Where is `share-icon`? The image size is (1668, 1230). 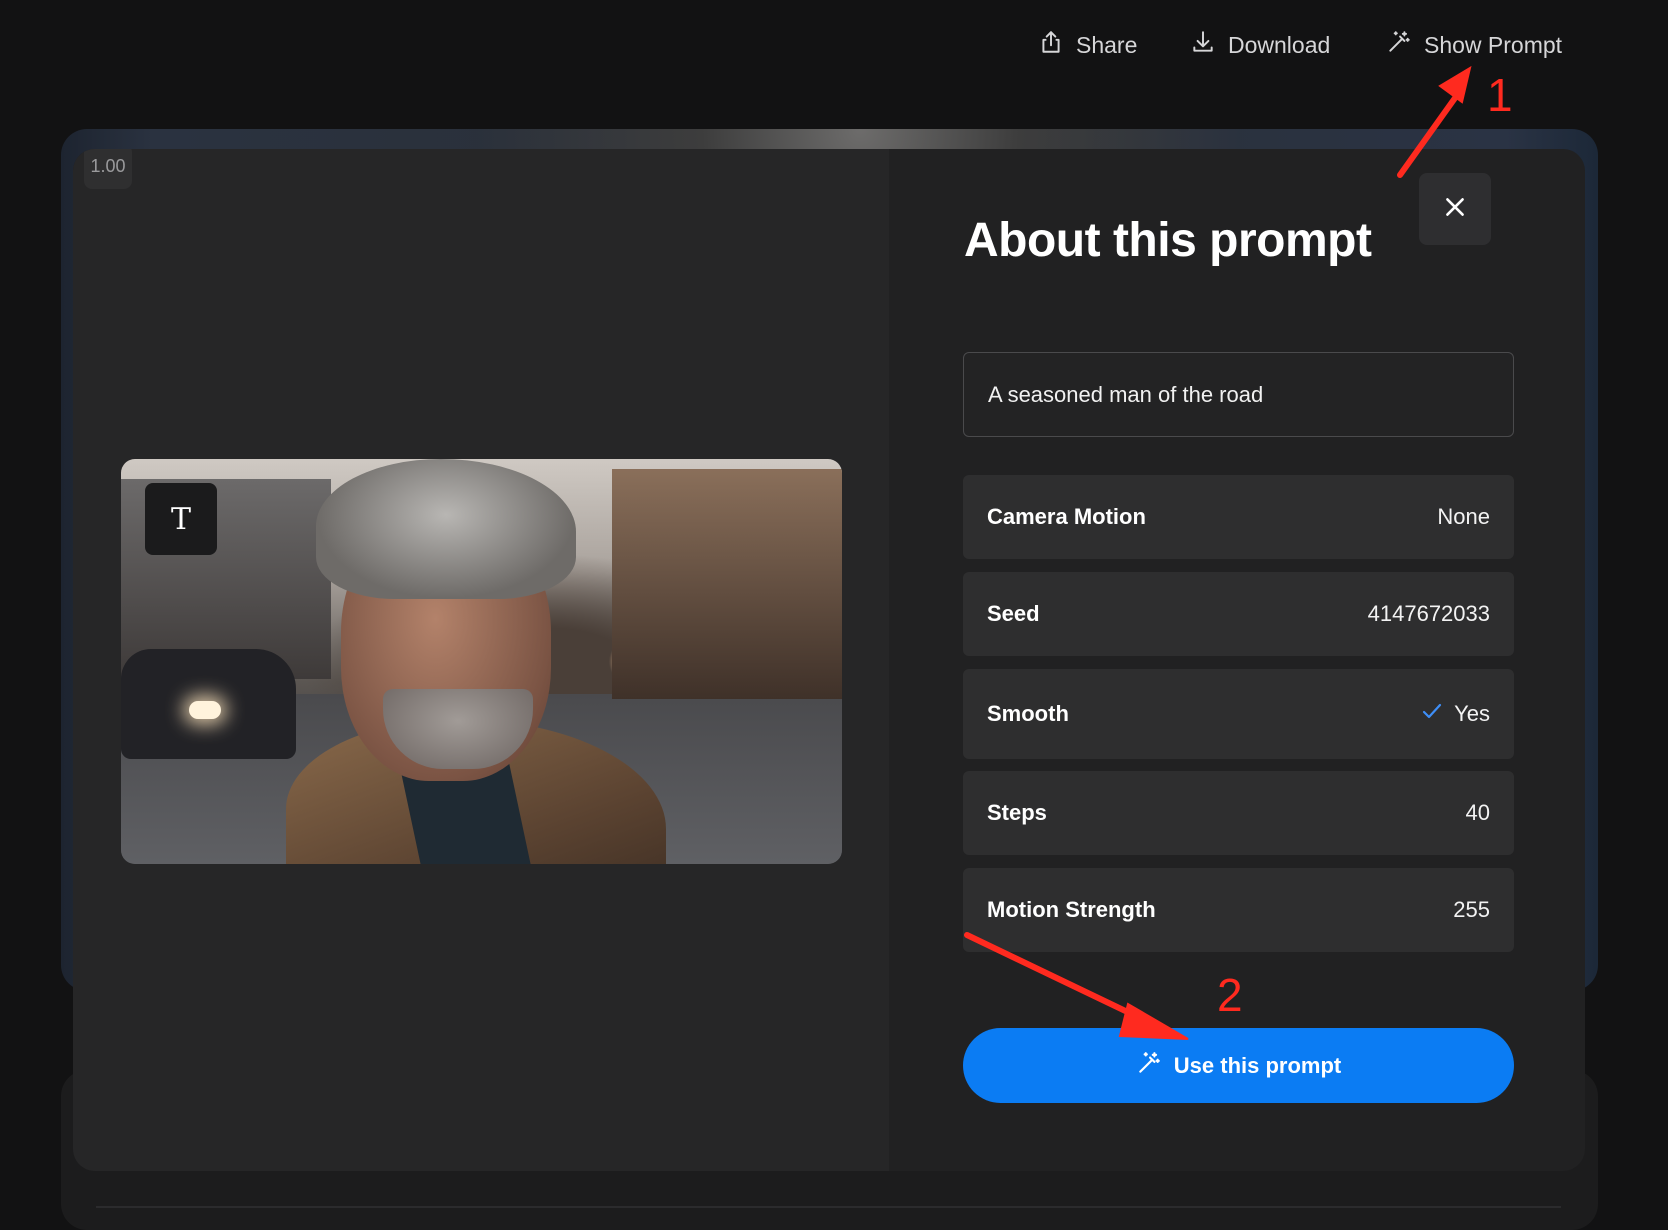
share-icon is located at coordinates (1051, 45).